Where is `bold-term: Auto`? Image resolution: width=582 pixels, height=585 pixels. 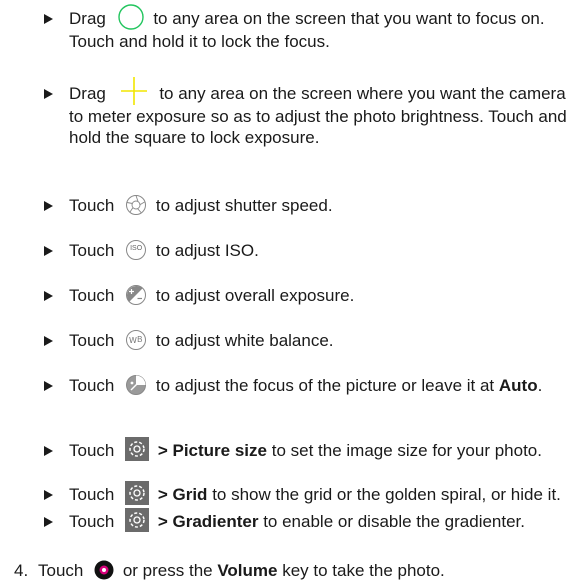 bold-term: Auto is located at coordinates (518, 385).